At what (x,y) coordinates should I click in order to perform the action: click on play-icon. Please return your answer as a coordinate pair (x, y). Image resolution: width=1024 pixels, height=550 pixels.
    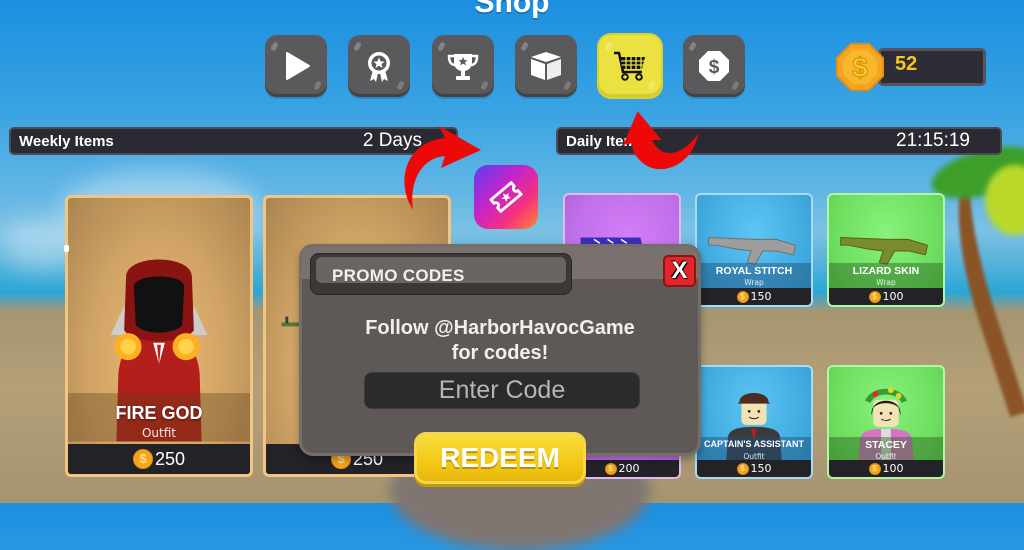
    Looking at the image, I should click on (298, 66).